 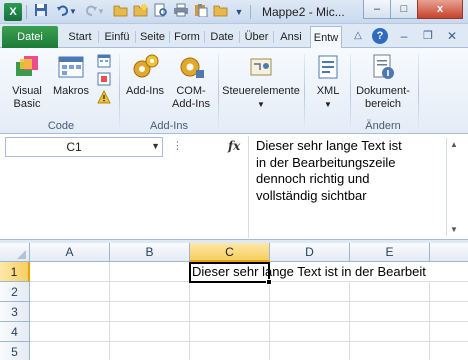 What do you see at coordinates (383, 97) in the screenshot?
I see `document-panel-label: Dokument- bereich` at bounding box center [383, 97].